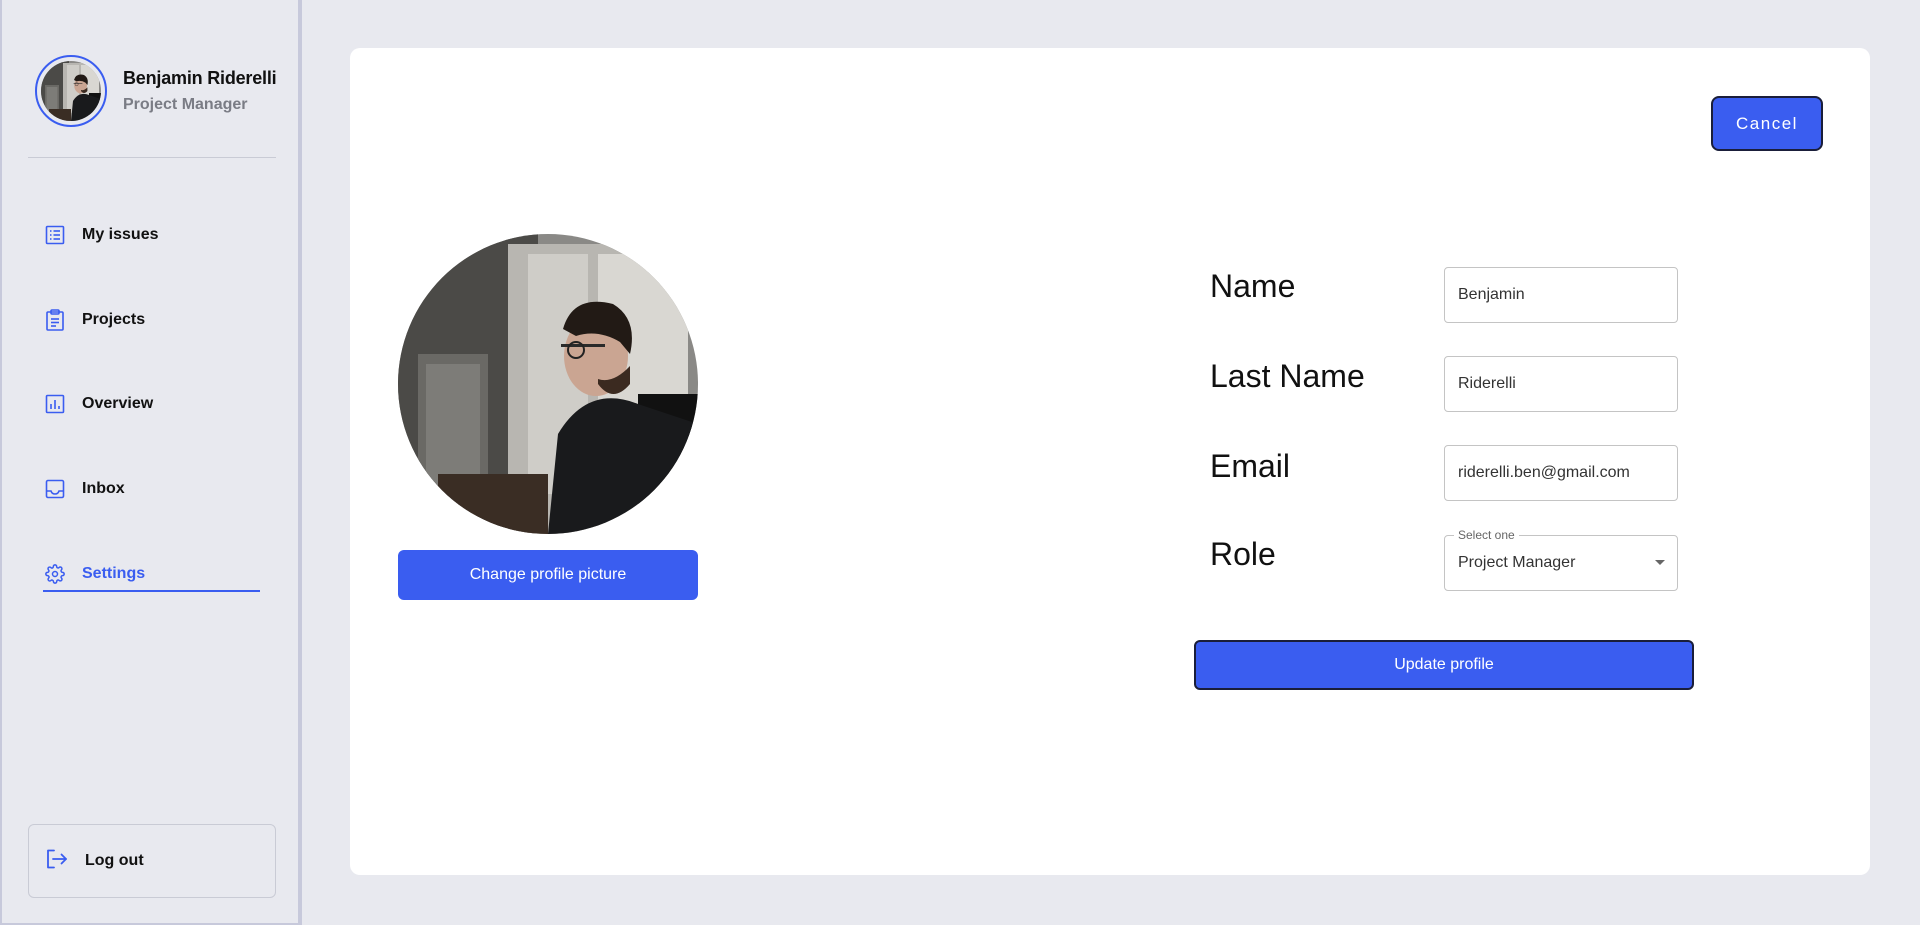 This screenshot has width=1920, height=925. I want to click on sidebar-divider, so click(152, 157).